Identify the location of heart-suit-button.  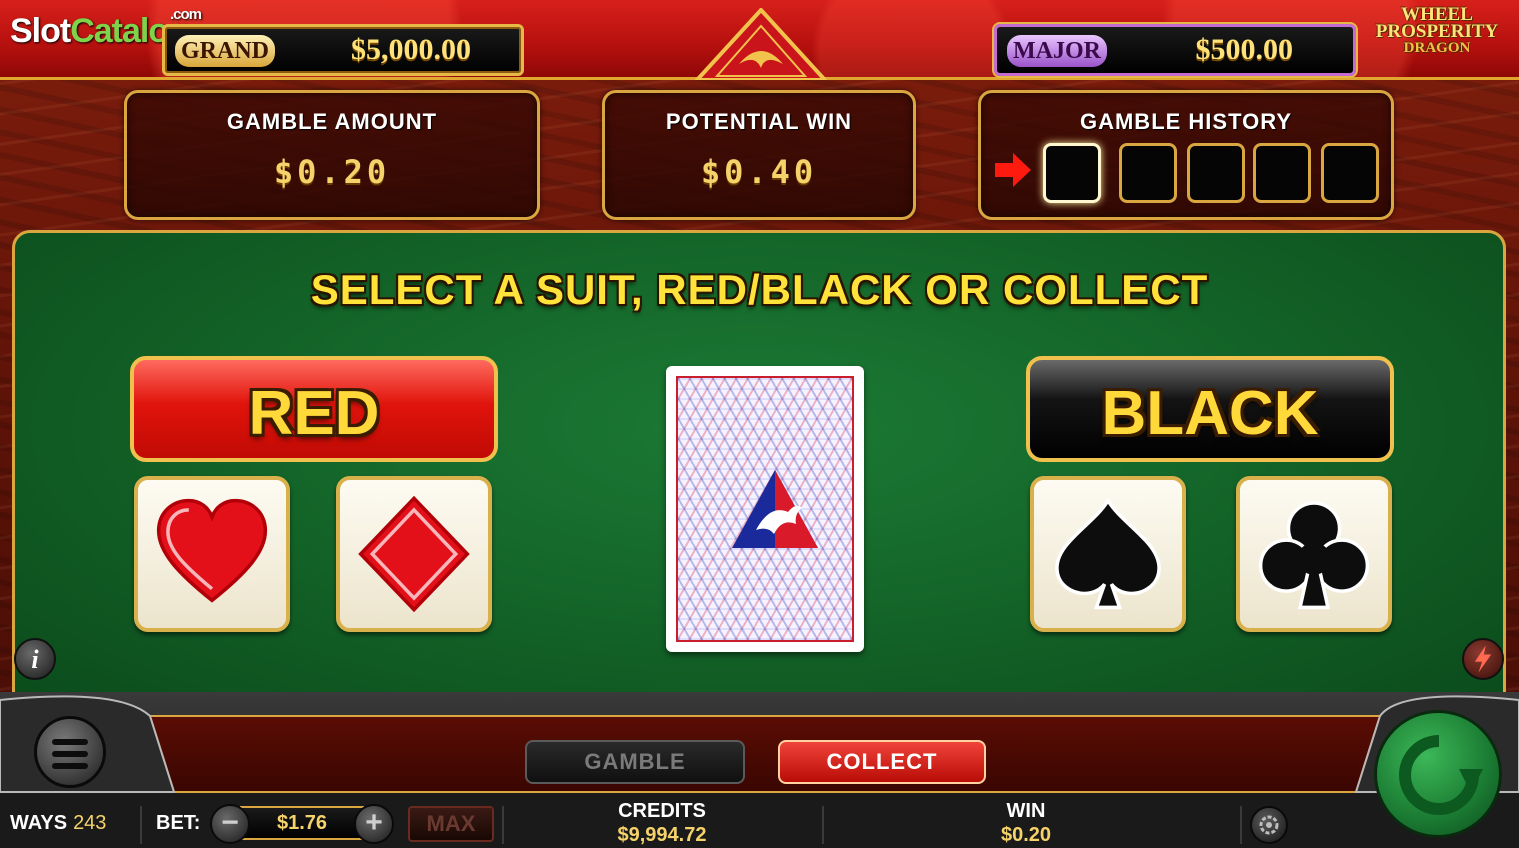
(212, 554).